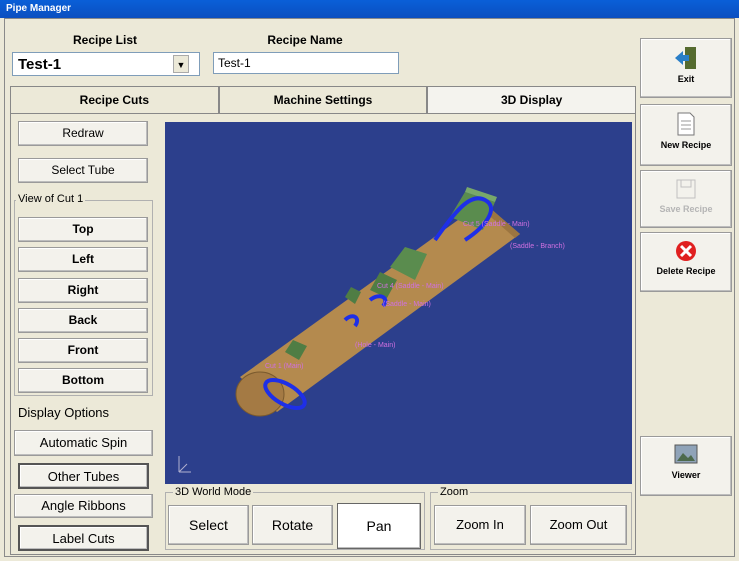 Image resolution: width=739 pixels, height=561 pixels. What do you see at coordinates (83, 320) in the screenshot?
I see `view-back-button: Back` at bounding box center [83, 320].